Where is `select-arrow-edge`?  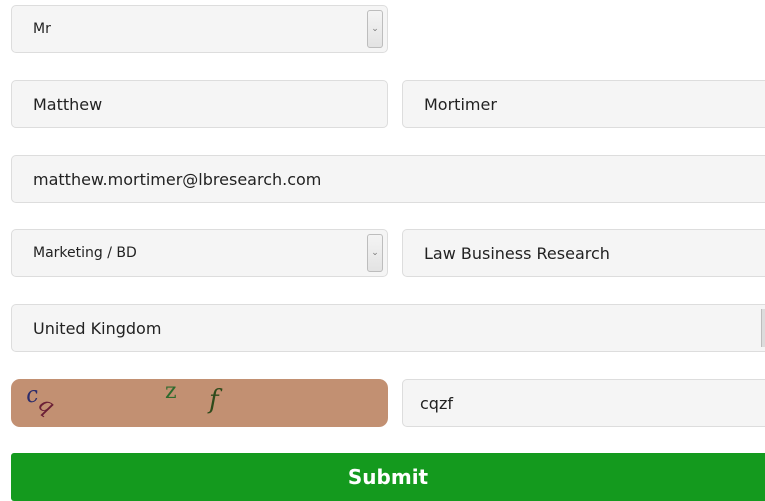 select-arrow-edge is located at coordinates (763, 328).